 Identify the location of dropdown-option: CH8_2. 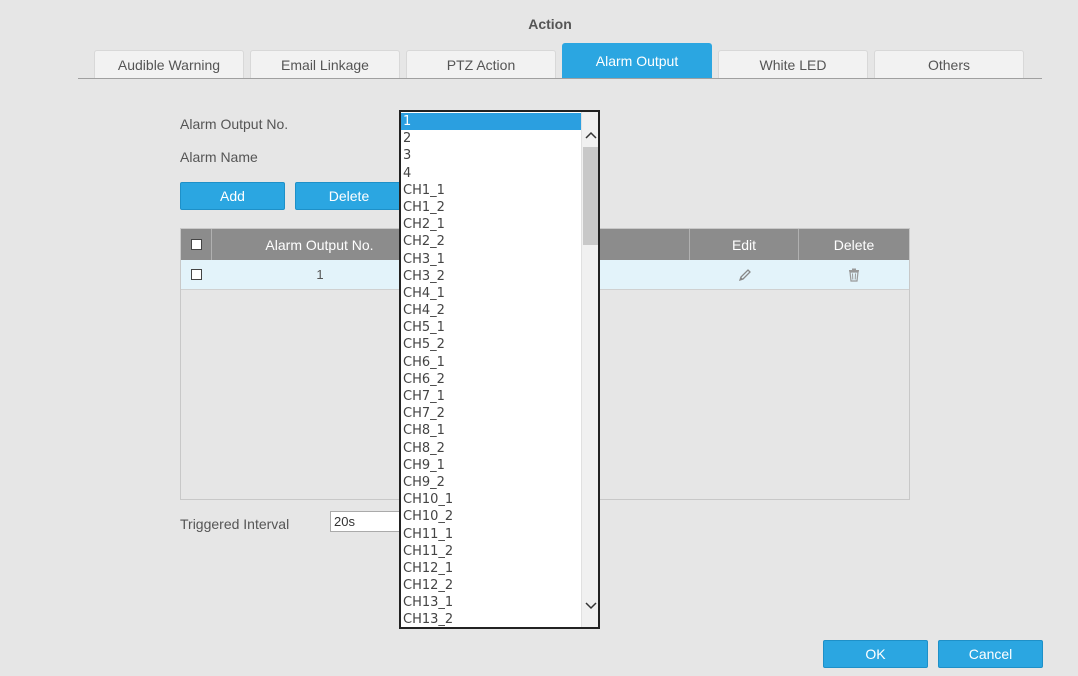
(491, 448).